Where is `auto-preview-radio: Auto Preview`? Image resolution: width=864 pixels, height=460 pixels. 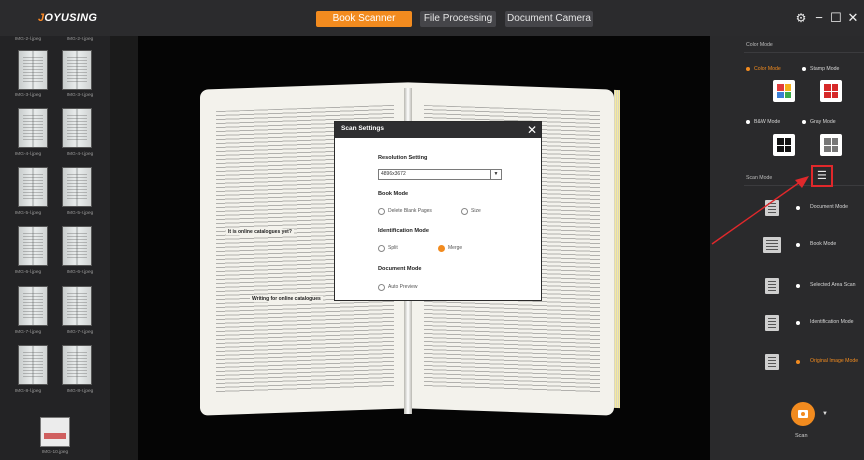
auto-preview-radio: Auto Preview is located at coordinates (397, 287).